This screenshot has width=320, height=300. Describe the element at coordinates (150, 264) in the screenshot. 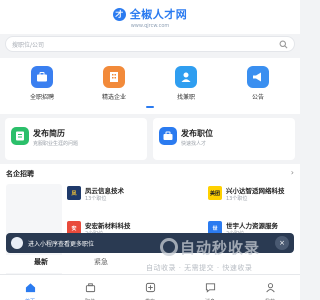

I see `job-filter-tabs: 最新 紧急` at that location.